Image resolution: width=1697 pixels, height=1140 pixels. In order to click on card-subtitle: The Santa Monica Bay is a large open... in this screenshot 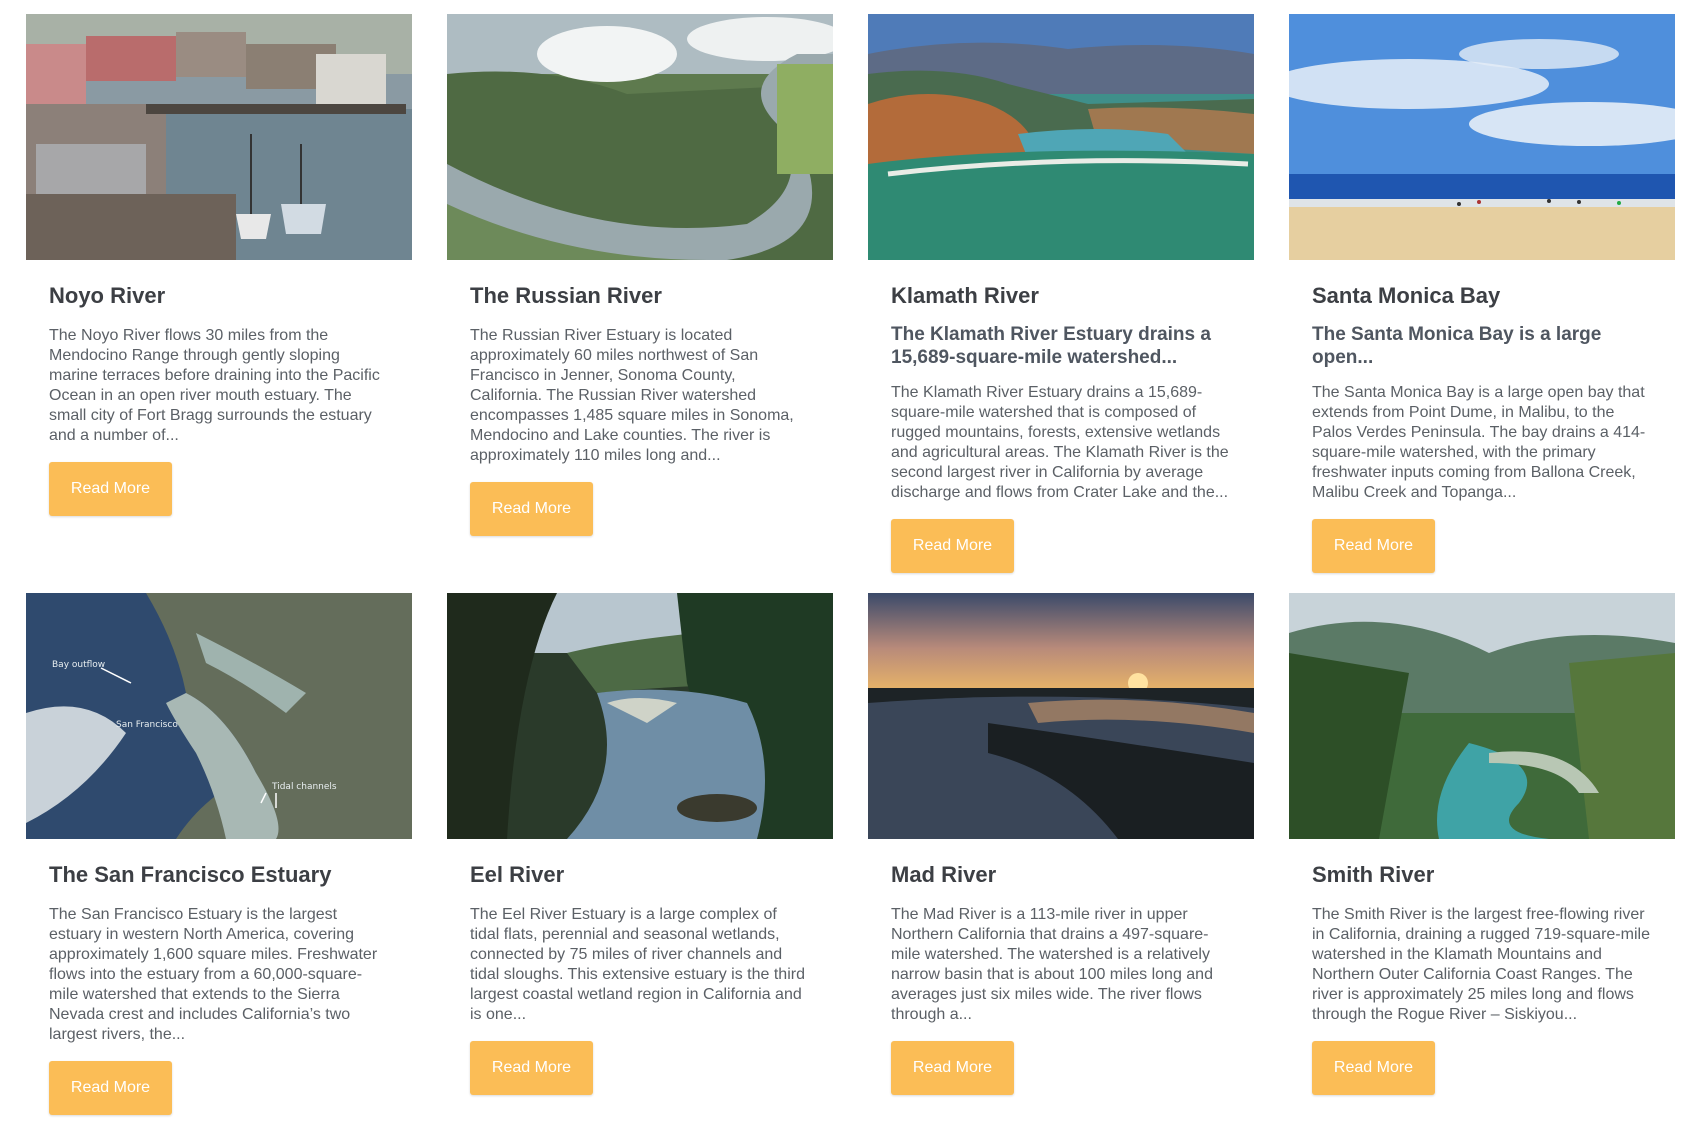, I will do `click(1457, 346)`.